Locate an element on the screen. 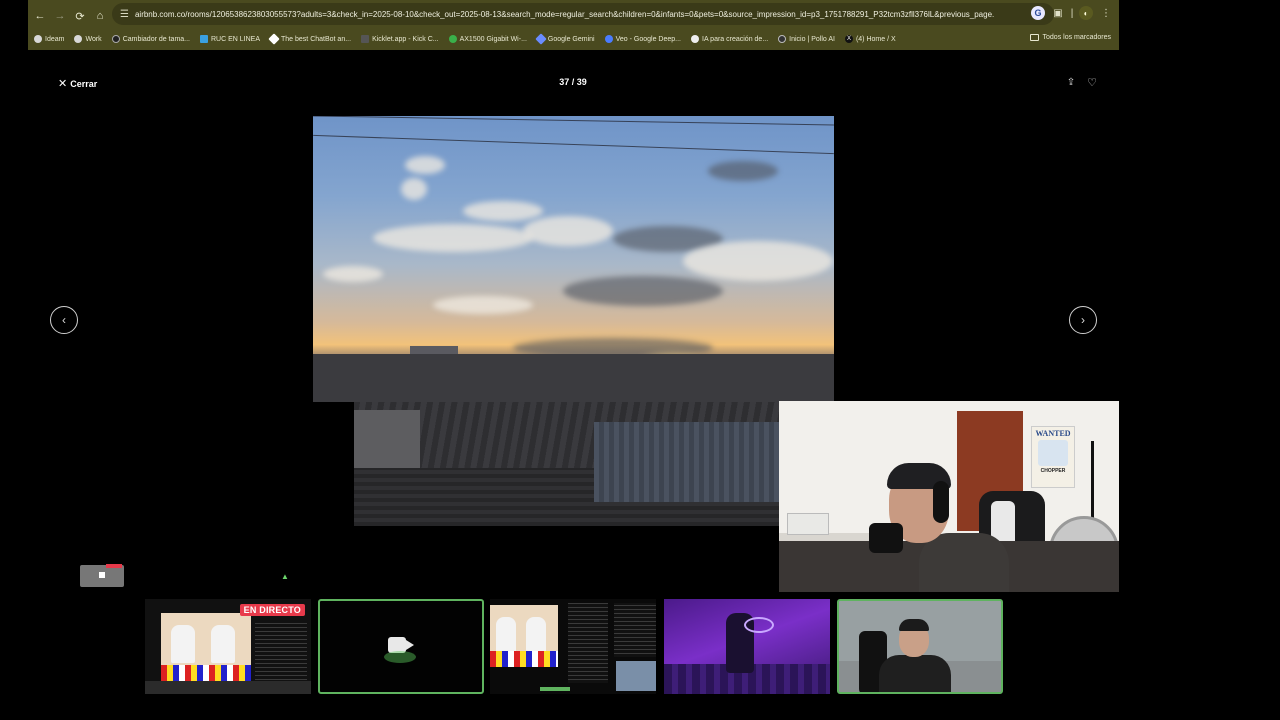  streamer is located at coordinates (939, 527).